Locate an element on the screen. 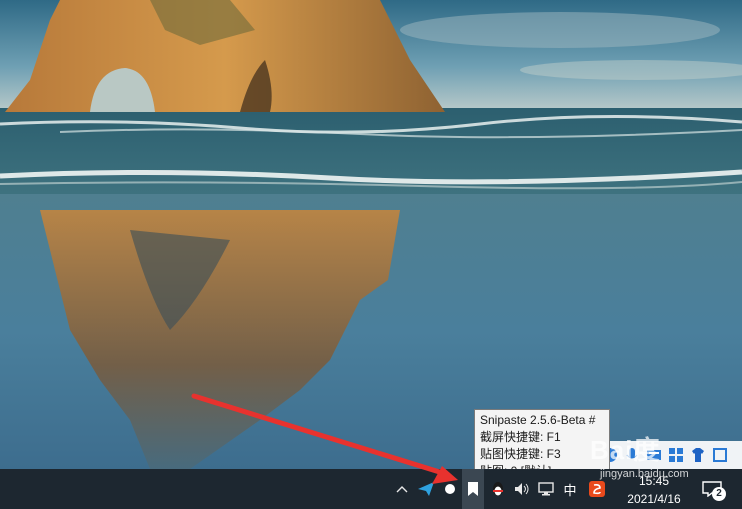 This screenshot has width=742, height=509. snipaste-icon is located at coordinates (473, 489).